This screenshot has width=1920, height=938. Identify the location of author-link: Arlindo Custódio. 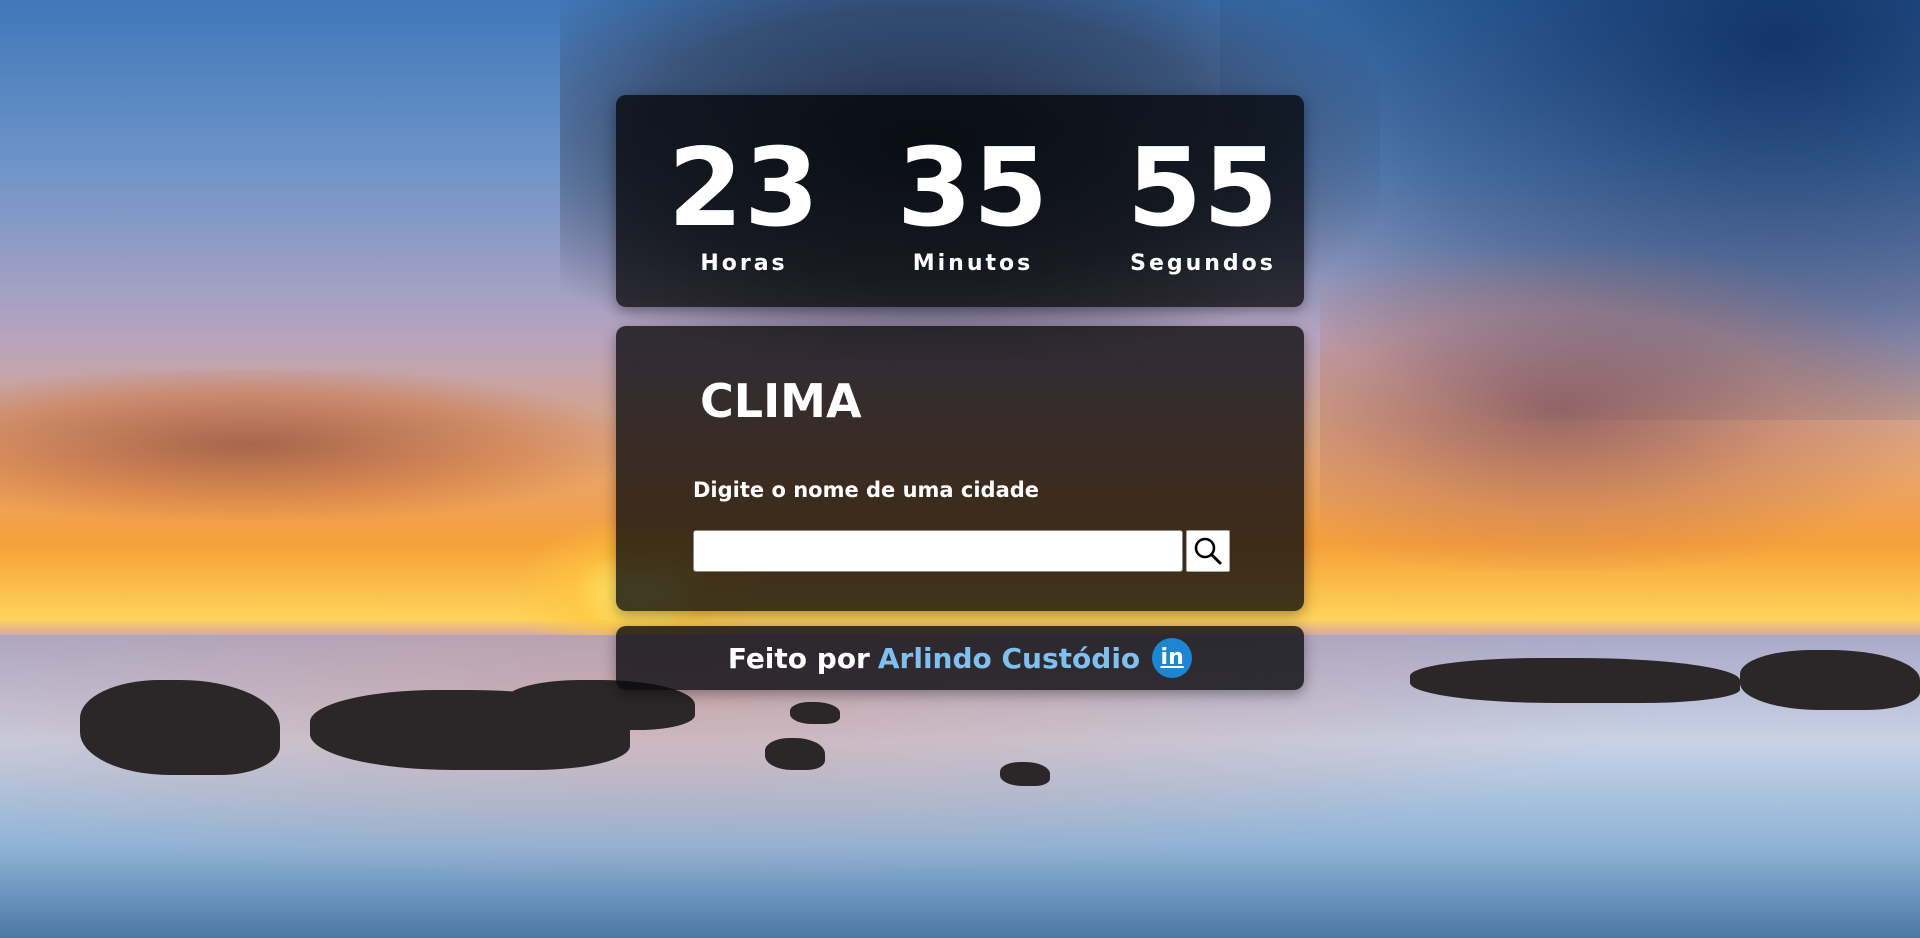
(1009, 658).